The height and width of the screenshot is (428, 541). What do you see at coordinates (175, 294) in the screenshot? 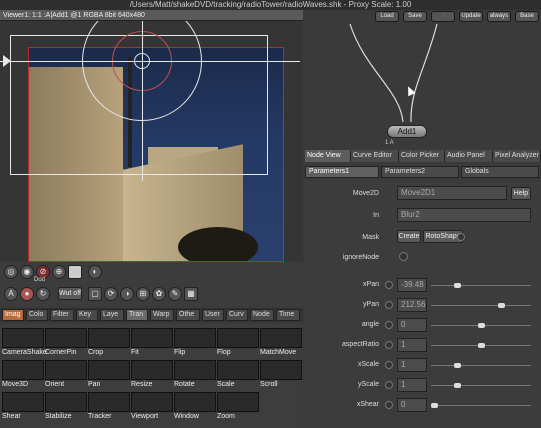
I see `draw-icon: ✎` at bounding box center [175, 294].